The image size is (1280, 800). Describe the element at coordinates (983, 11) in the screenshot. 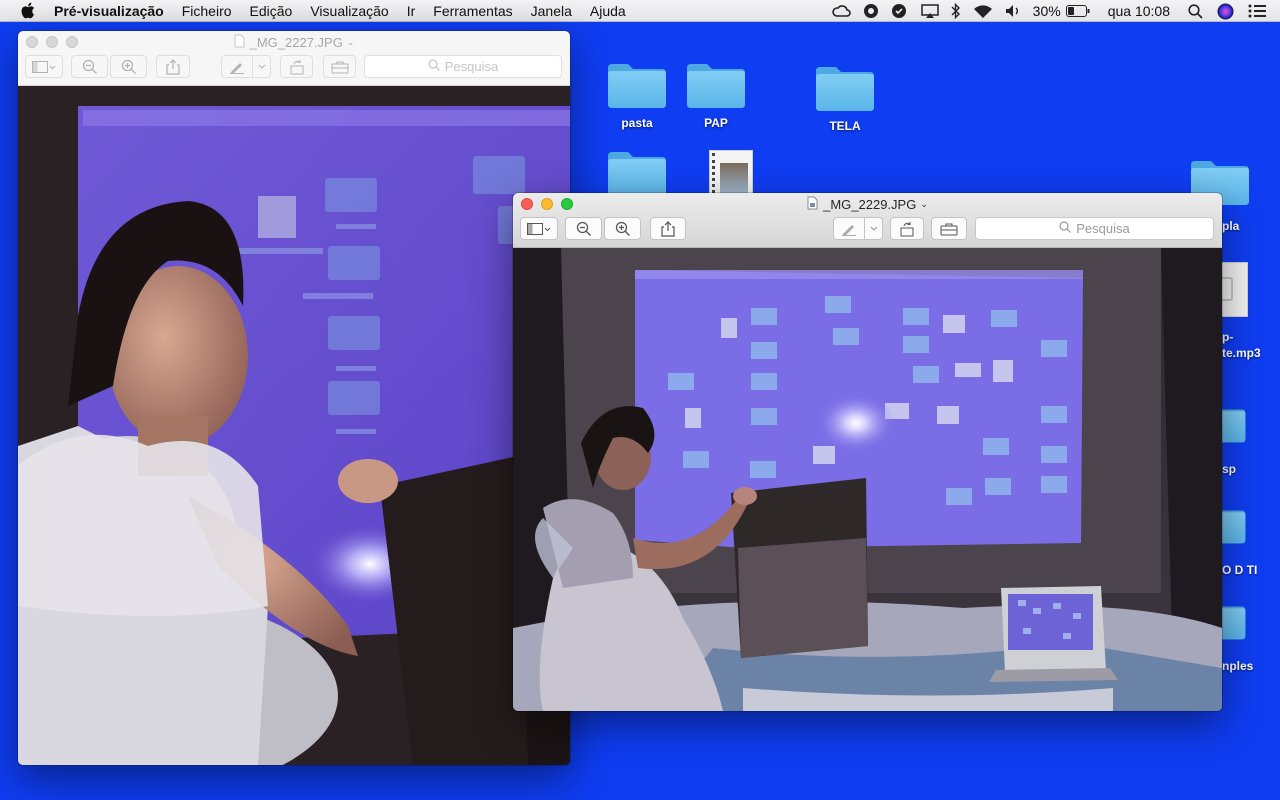

I see `wifi-icon` at that location.